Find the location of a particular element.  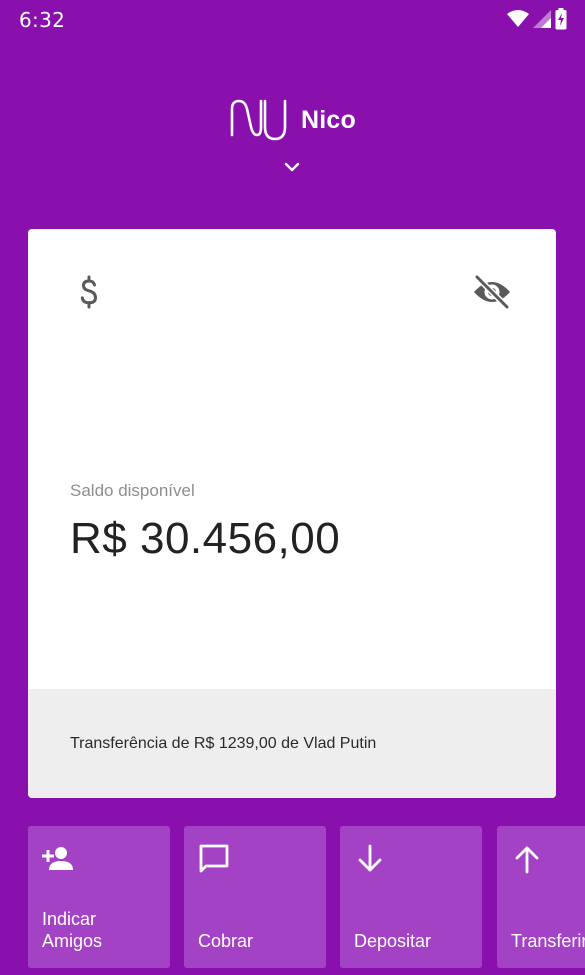

eye-off-icon is located at coordinates (492, 292).